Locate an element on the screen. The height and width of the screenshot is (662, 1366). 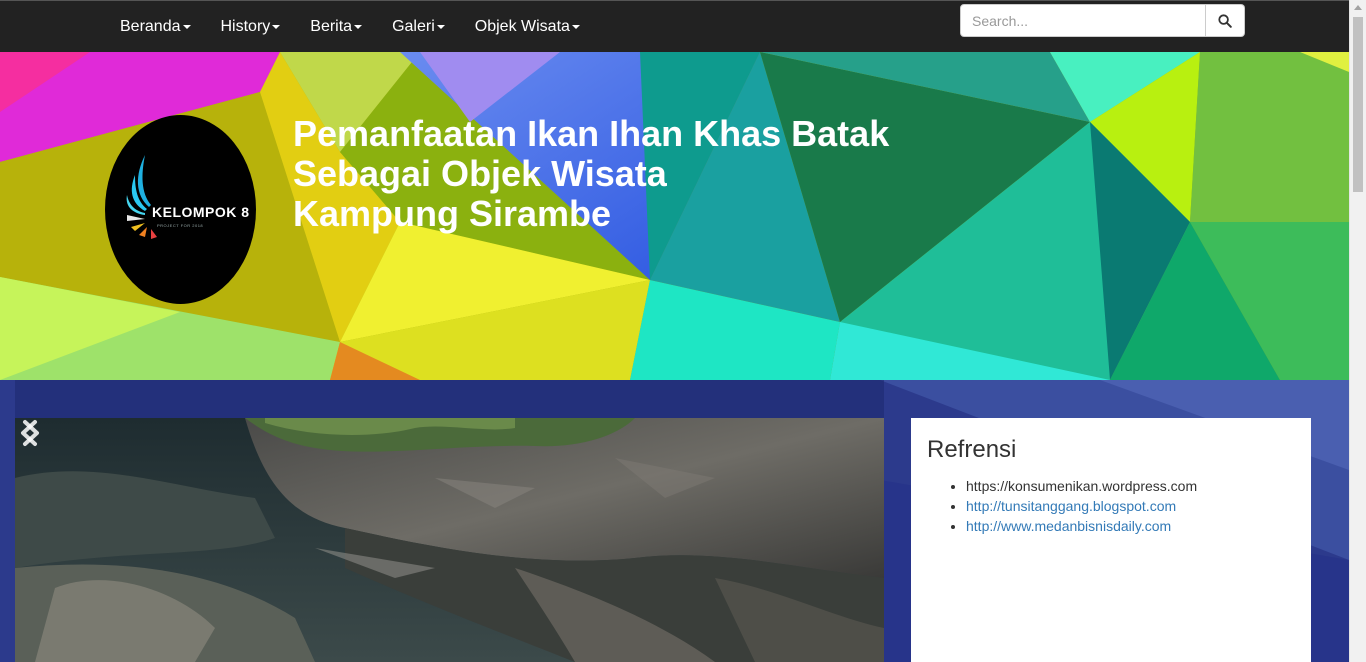
title-line-1: Pemanfaatan Ikan Ihan Khas Batak is located at coordinates (591, 133).